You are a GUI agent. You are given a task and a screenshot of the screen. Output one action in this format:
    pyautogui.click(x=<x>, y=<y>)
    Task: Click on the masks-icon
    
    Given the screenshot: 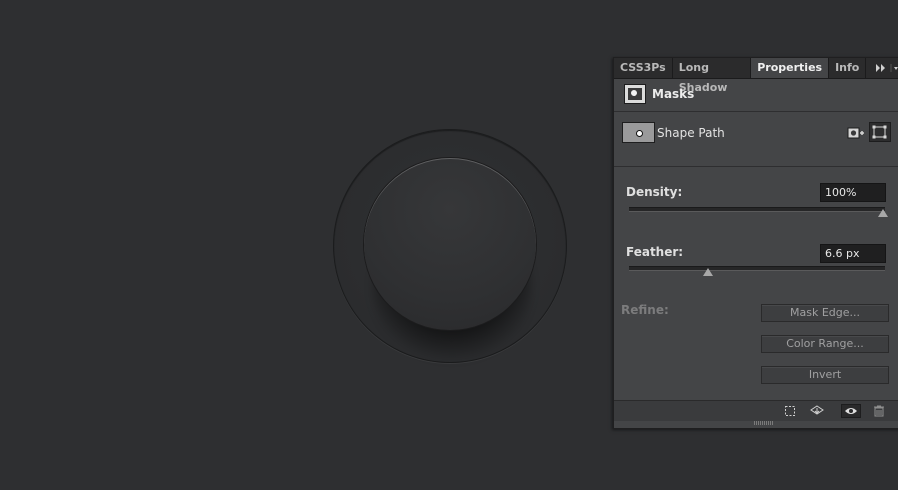 What is the action you would take?
    pyautogui.click(x=635, y=94)
    